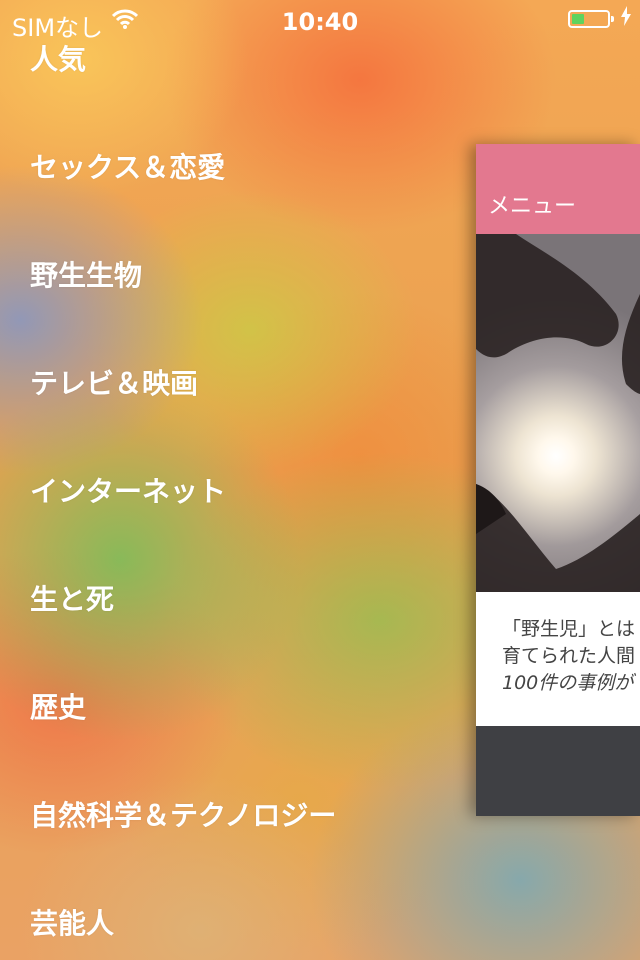 This screenshot has height=960, width=640. I want to click on article-preview-text: 「野生児」とは 育てられた人間 100件の事例が, so click(571, 656).